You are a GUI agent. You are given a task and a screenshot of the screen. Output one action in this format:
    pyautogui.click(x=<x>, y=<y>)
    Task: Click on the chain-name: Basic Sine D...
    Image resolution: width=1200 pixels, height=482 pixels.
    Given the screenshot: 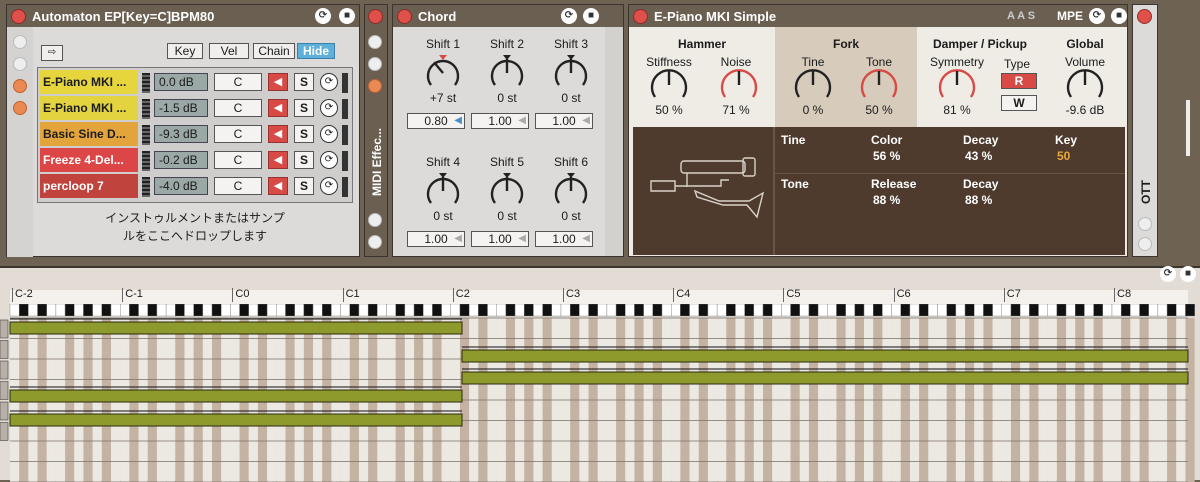 What is the action you would take?
    pyautogui.click(x=89, y=134)
    